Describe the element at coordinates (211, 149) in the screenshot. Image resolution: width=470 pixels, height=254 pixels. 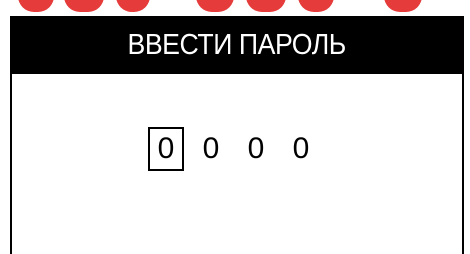
I see `password-digit-2: 0` at that location.